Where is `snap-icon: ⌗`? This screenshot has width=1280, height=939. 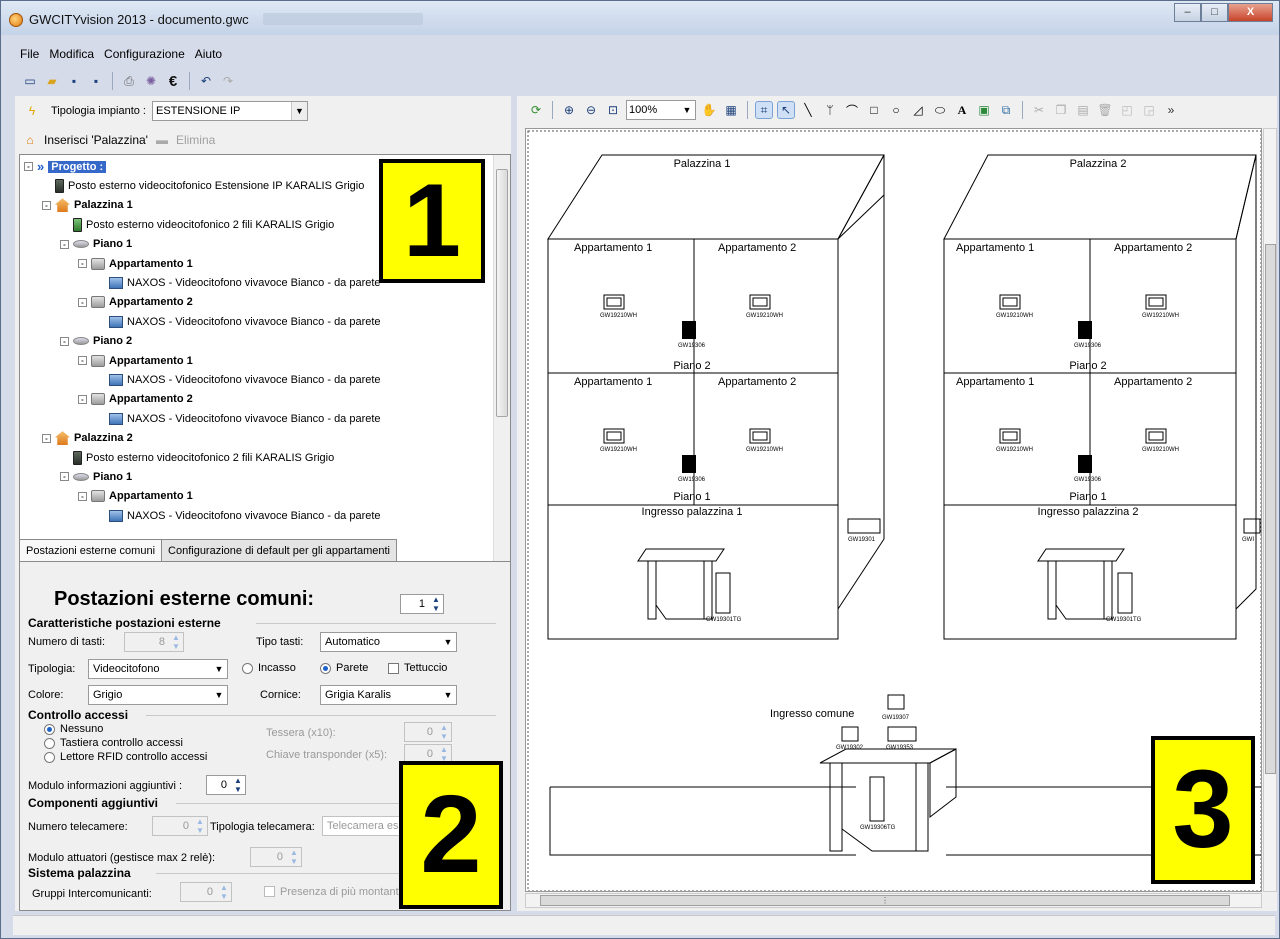
snap-icon: ⌗ is located at coordinates (764, 110).